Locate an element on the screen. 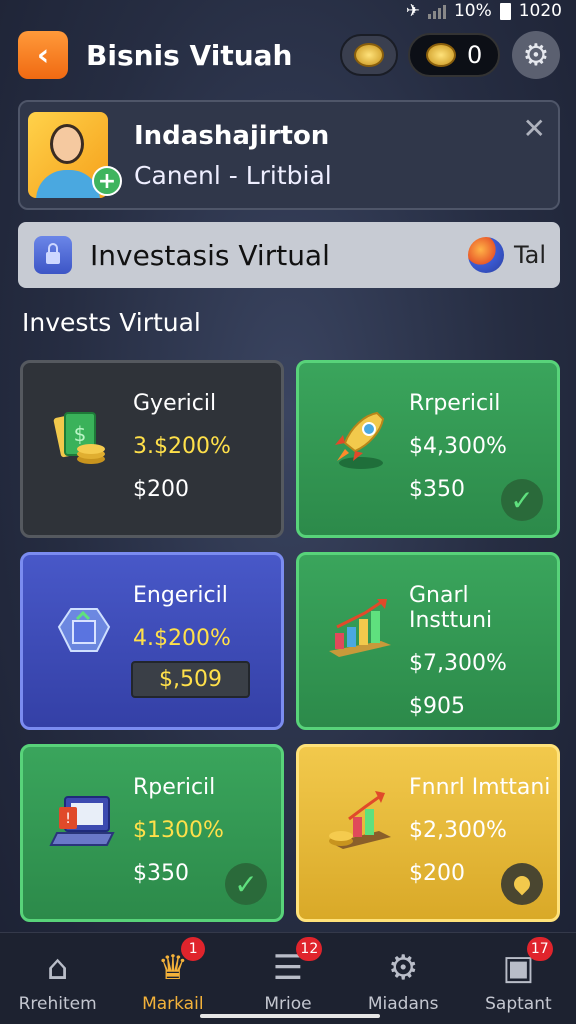  invest-banner: Investasis Virtual Tal is located at coordinates (289, 255).